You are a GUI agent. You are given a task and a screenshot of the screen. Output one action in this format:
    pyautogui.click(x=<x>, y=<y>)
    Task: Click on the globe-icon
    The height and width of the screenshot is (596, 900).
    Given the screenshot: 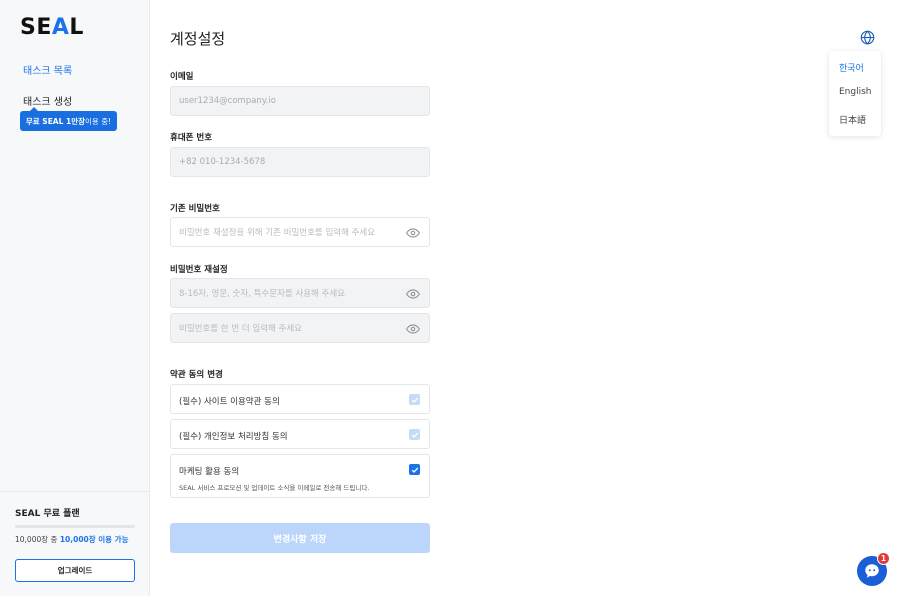 What is the action you would take?
    pyautogui.click(x=867, y=37)
    